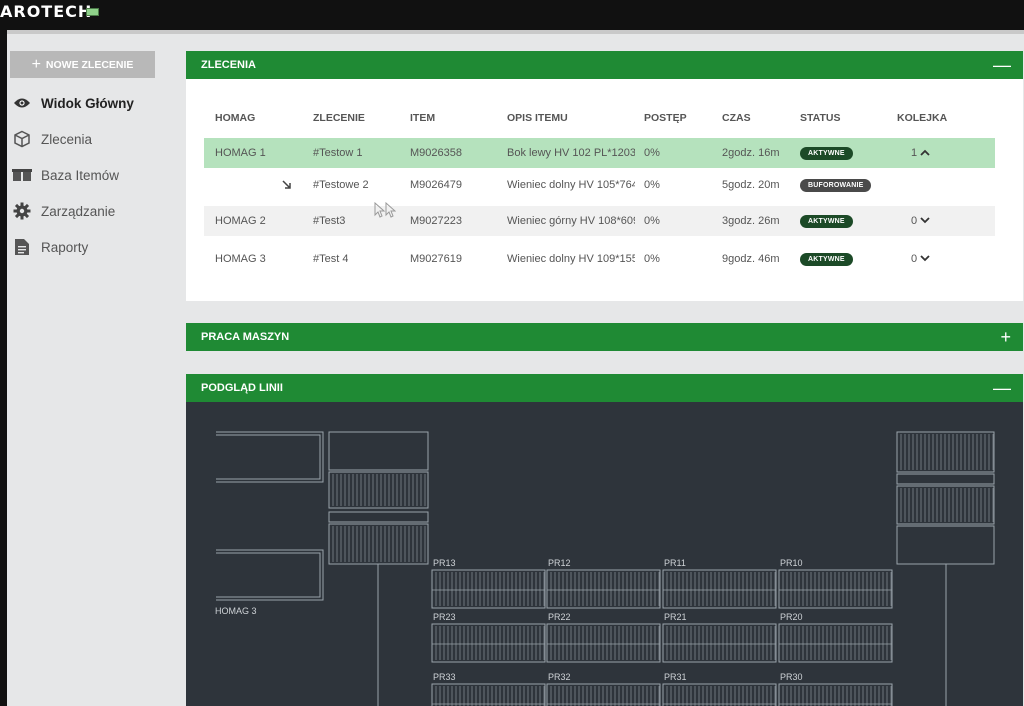 The width and height of the screenshot is (1024, 706). I want to click on rack-label: PR31, so click(675, 677).